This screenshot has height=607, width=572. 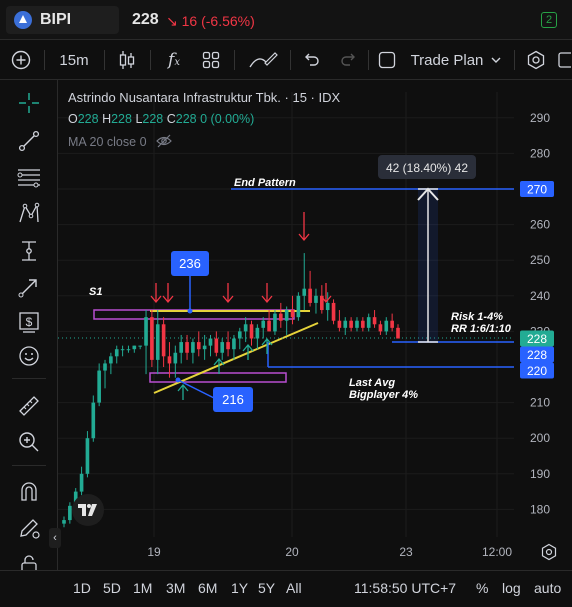 I want to click on y-tick-label: 190, so click(x=540, y=474).